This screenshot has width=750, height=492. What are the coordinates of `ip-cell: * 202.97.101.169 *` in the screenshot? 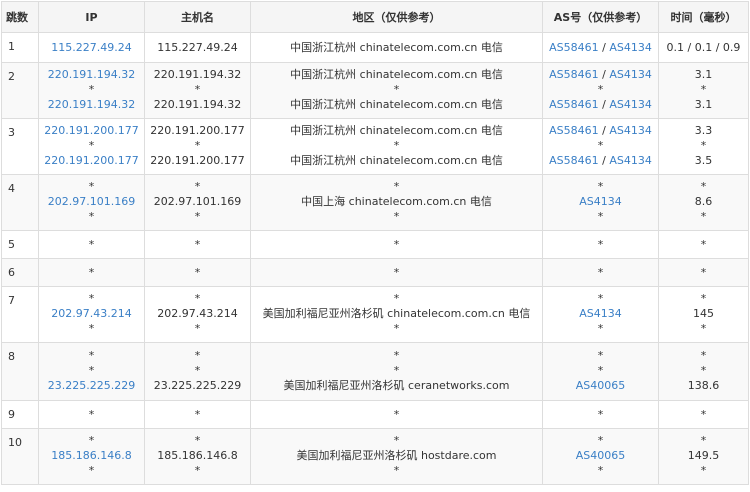 It's located at (91, 202).